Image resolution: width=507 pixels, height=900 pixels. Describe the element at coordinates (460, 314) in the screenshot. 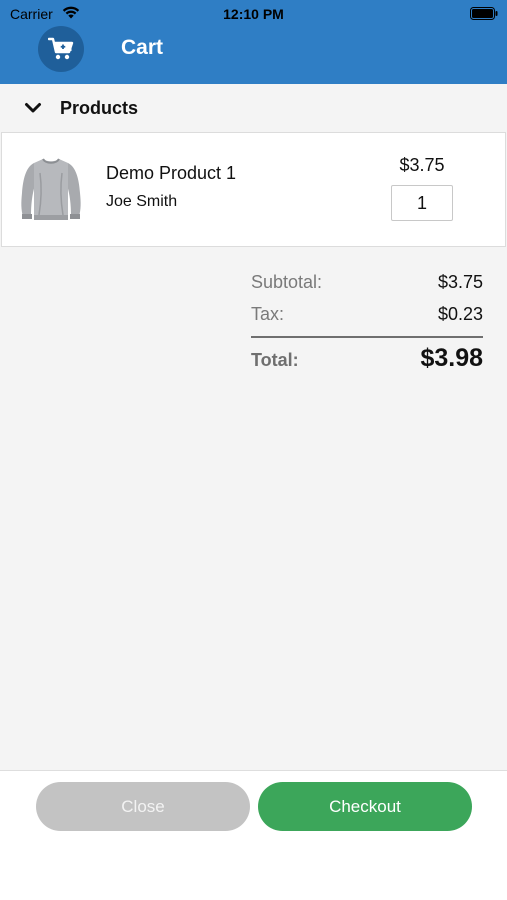

I see `tax-value: $0.23` at that location.